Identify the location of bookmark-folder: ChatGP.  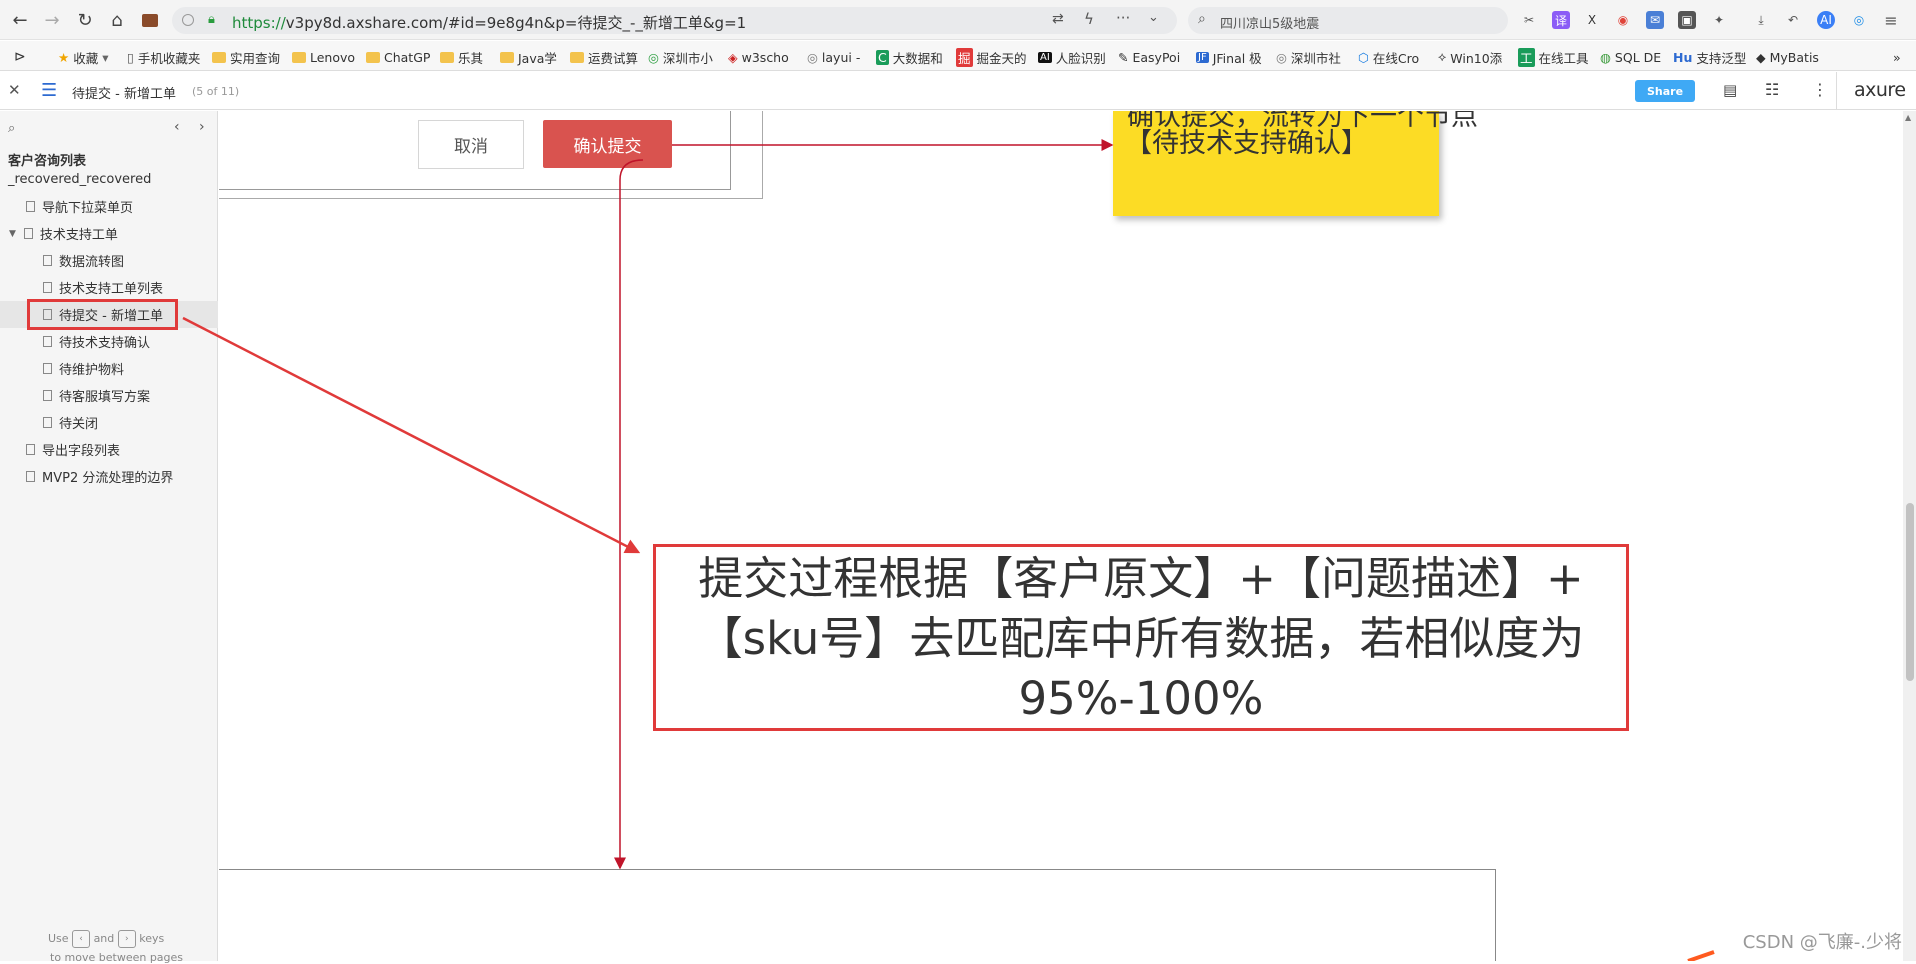
(398, 57).